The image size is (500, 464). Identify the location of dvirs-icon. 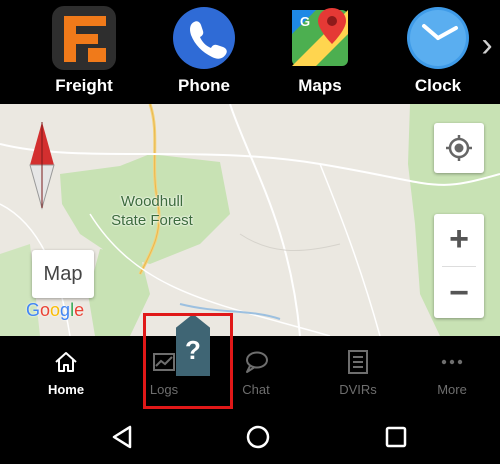
(358, 362).